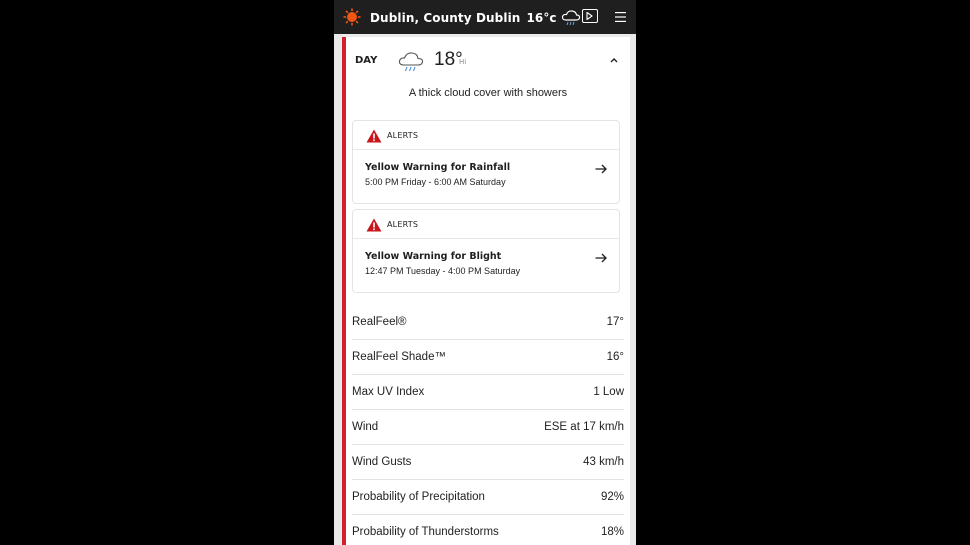 The width and height of the screenshot is (970, 545). I want to click on day-header: DAY 18° Hi, so click(488, 61).